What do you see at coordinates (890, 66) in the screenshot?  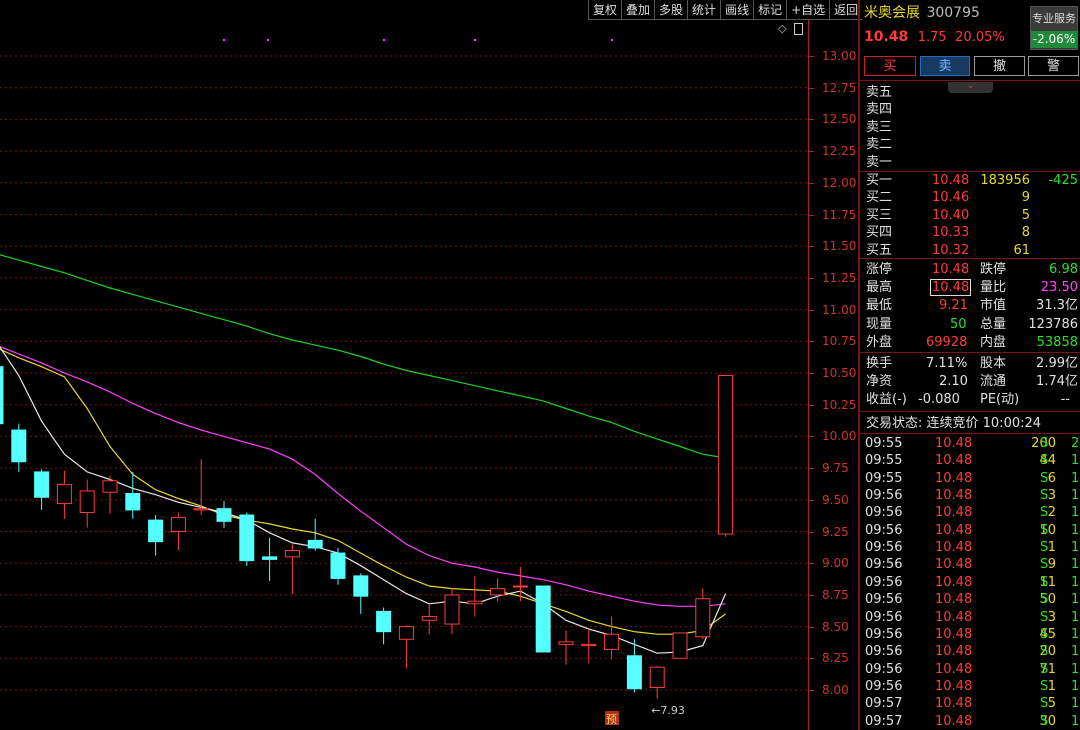 I see `buy-button: 买` at bounding box center [890, 66].